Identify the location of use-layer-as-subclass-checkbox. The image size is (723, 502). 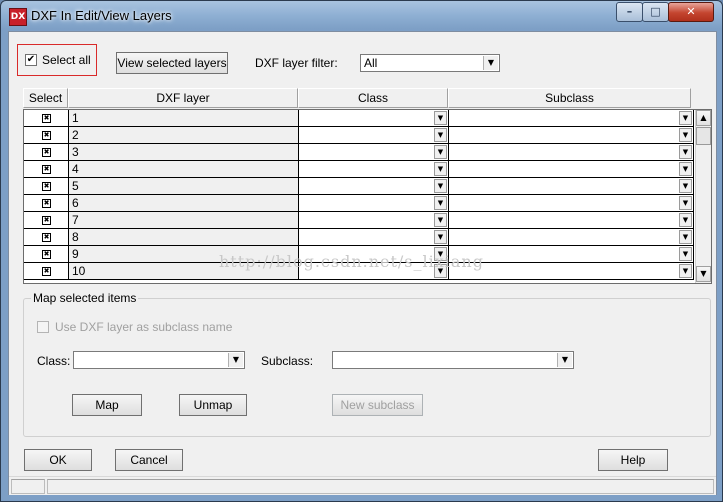
(43, 327).